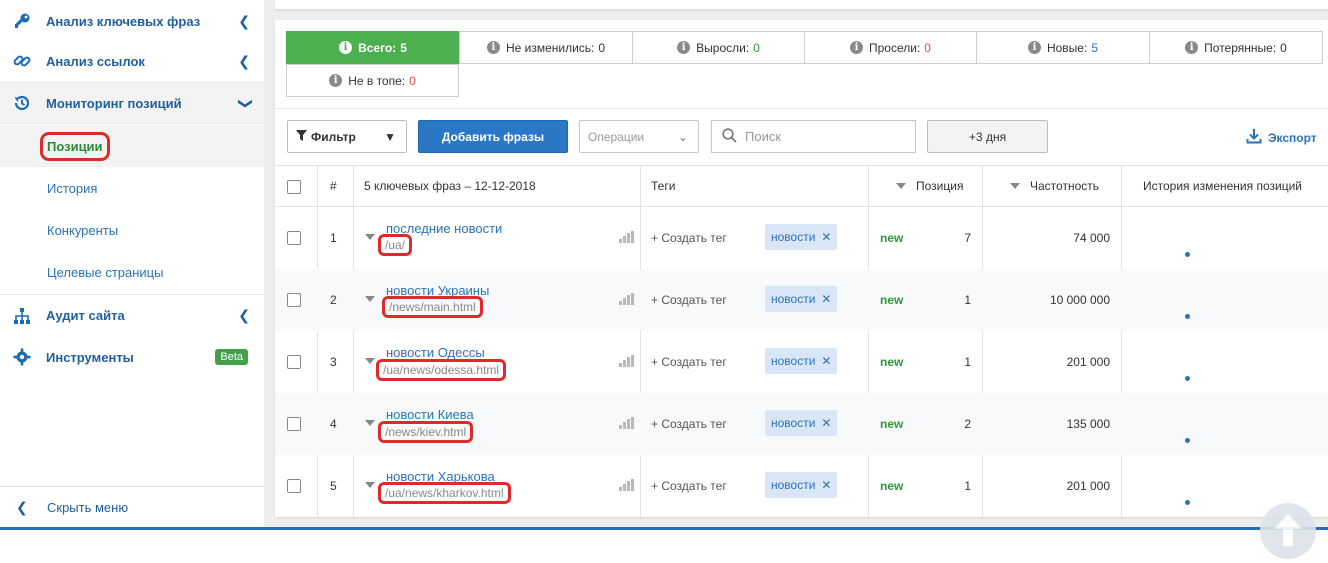 Image resolution: width=1328 pixels, height=563 pixels. What do you see at coordinates (22, 357) in the screenshot?
I see `gear-icon` at bounding box center [22, 357].